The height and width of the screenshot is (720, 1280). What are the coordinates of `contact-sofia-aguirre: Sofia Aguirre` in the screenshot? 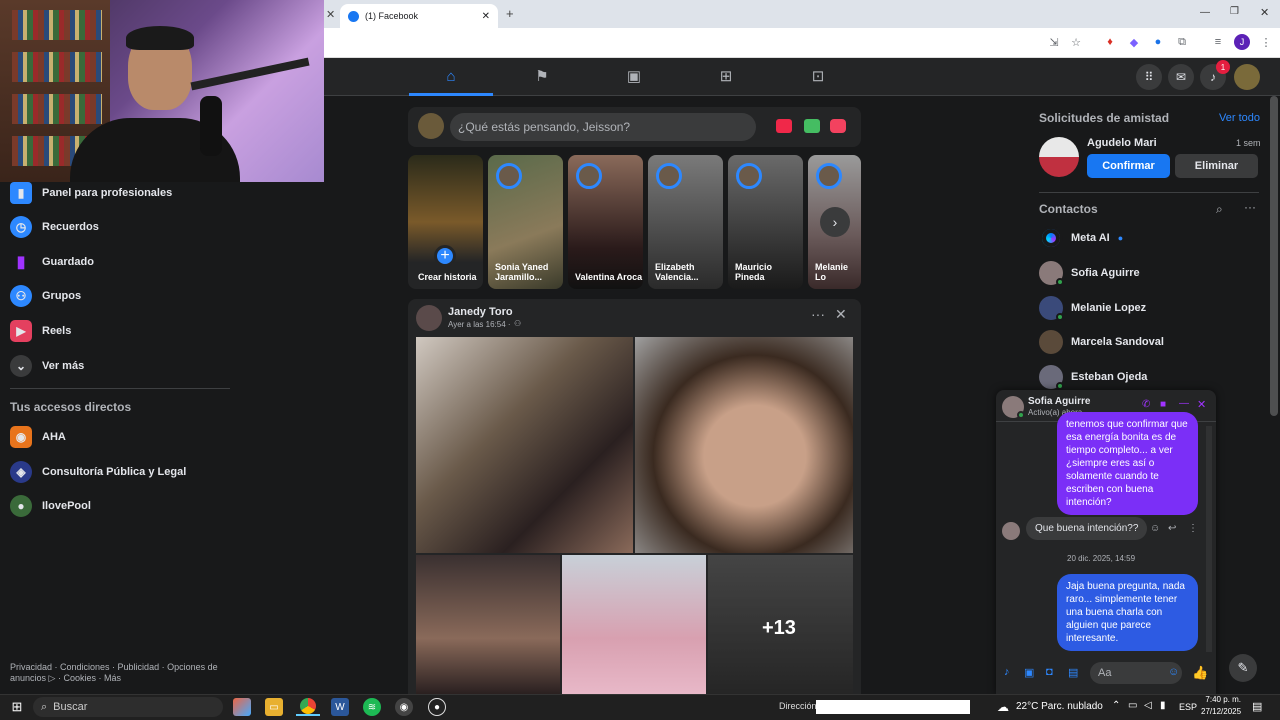 It's located at (1089, 273).